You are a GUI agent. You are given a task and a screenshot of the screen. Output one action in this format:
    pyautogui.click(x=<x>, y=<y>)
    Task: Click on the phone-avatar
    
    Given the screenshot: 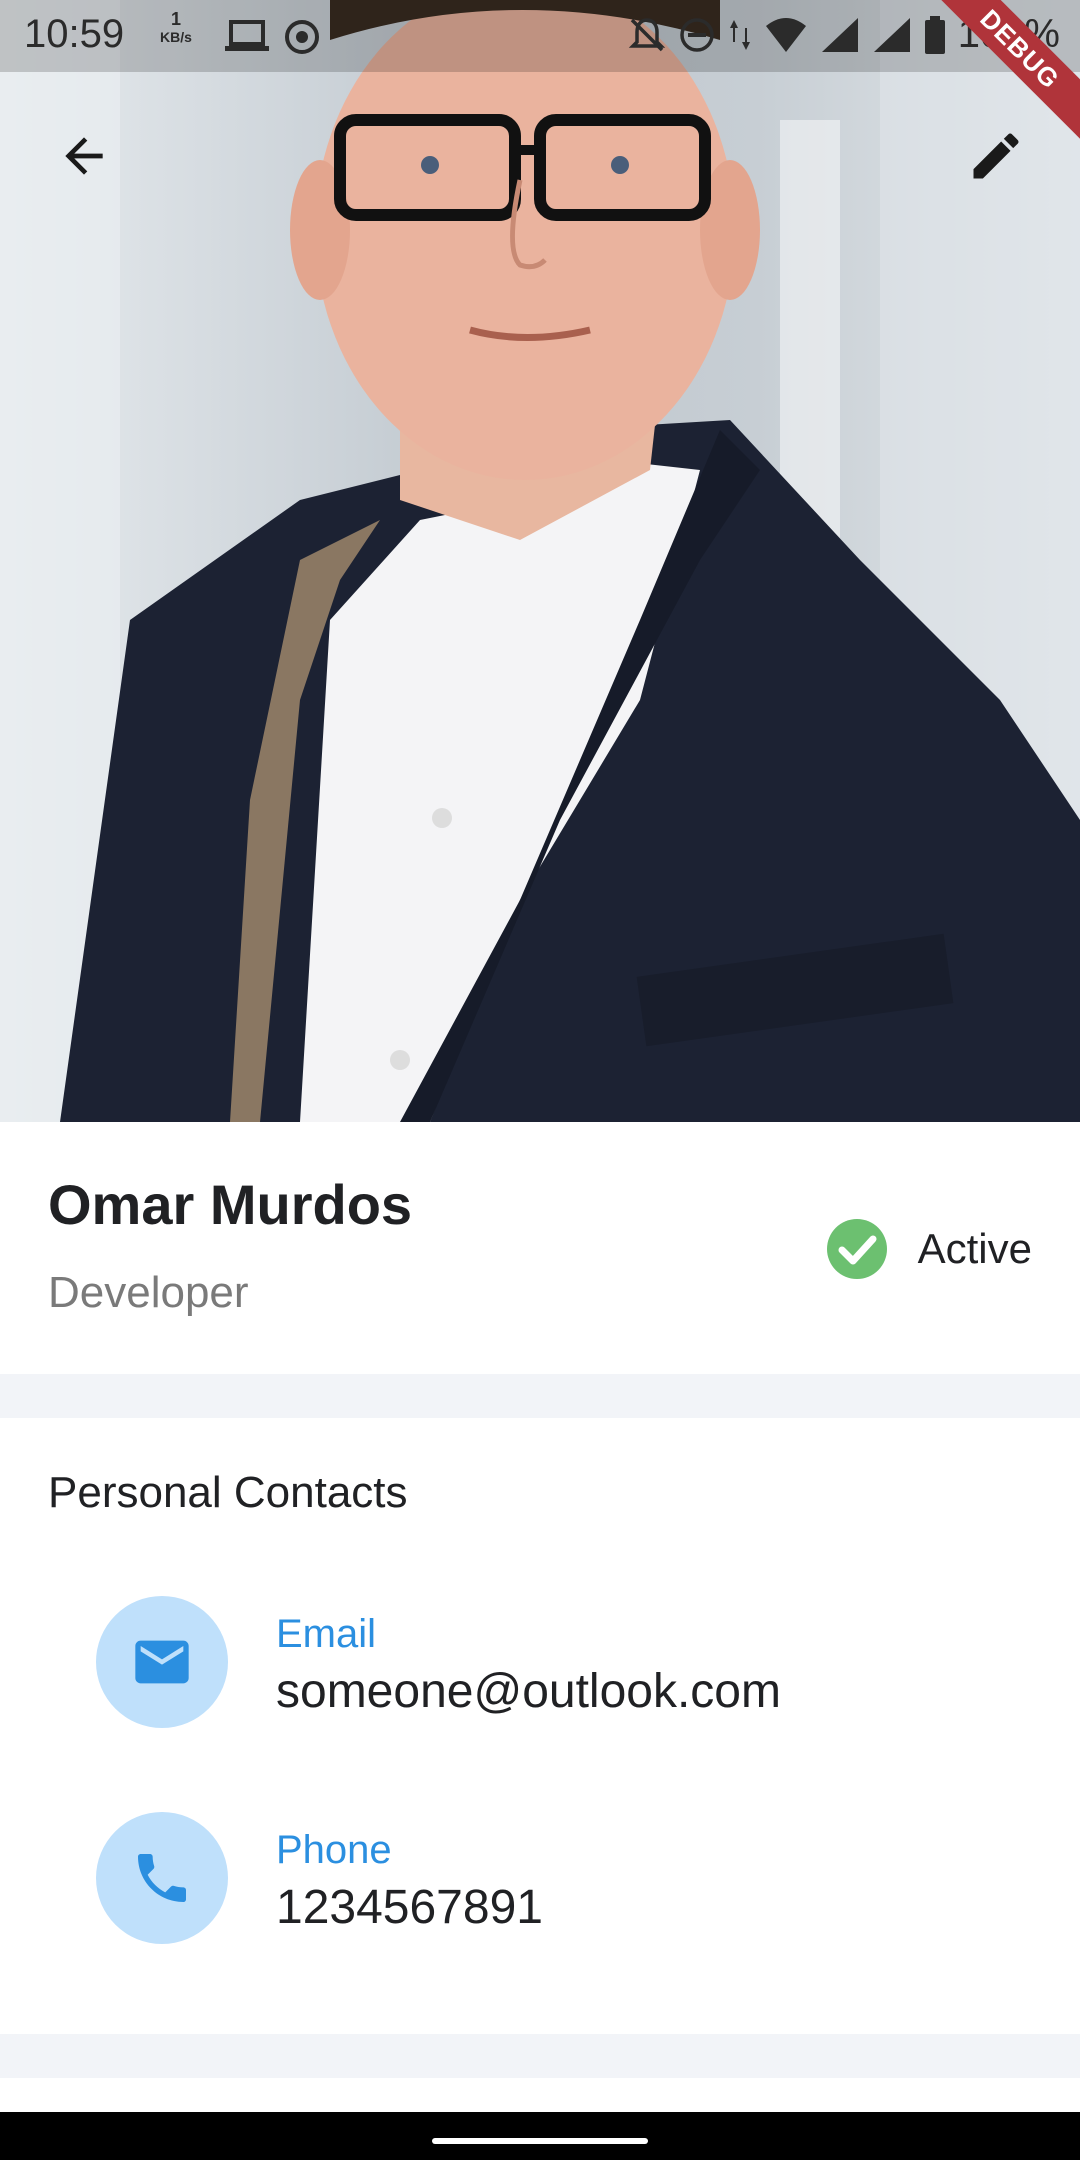 What is the action you would take?
    pyautogui.click(x=162, y=1878)
    